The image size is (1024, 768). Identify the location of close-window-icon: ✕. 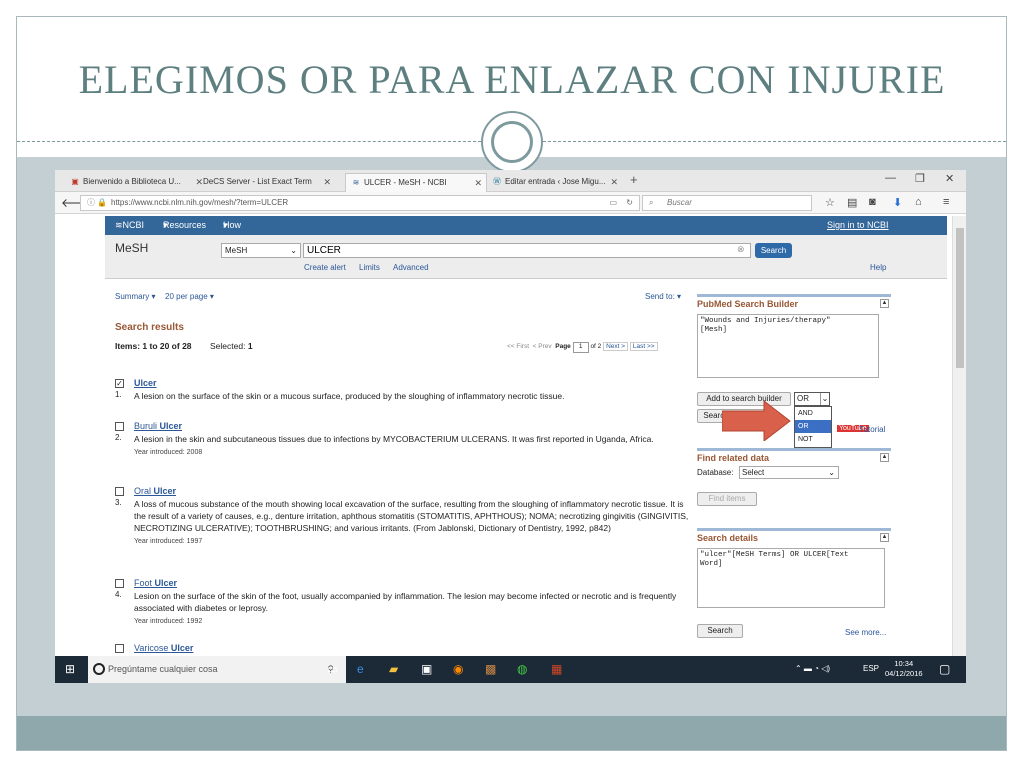
(949, 178).